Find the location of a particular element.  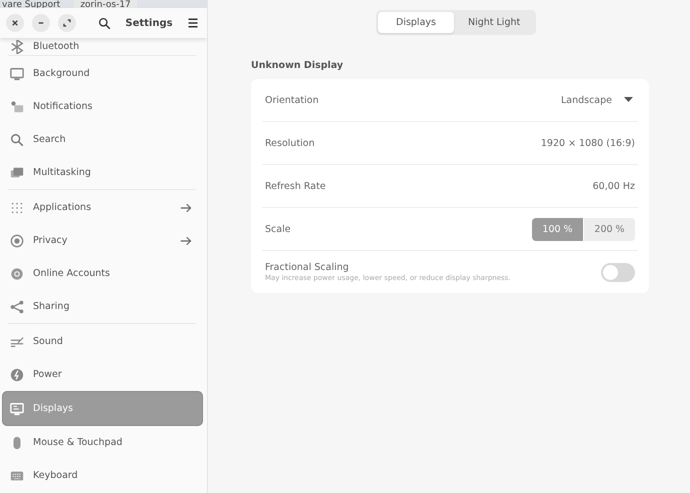

window-title: Settings is located at coordinates (149, 23).